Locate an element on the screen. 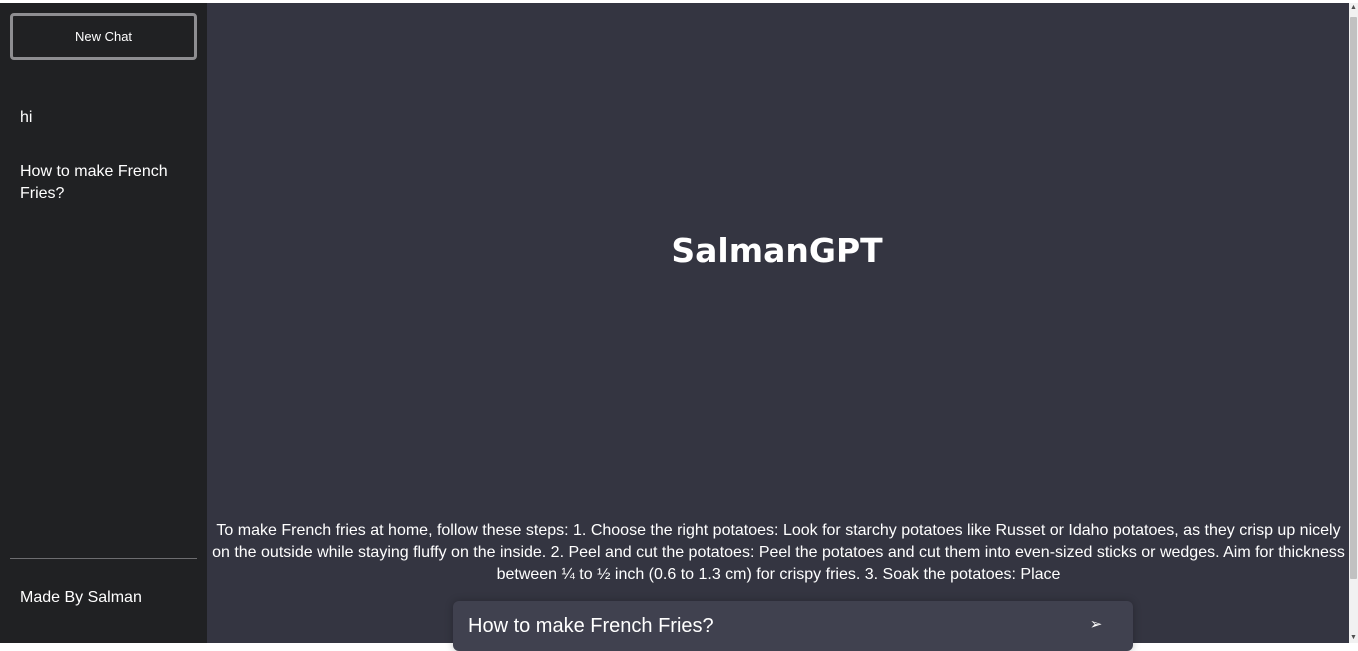  new-chat-button: New Chat is located at coordinates (103, 36).